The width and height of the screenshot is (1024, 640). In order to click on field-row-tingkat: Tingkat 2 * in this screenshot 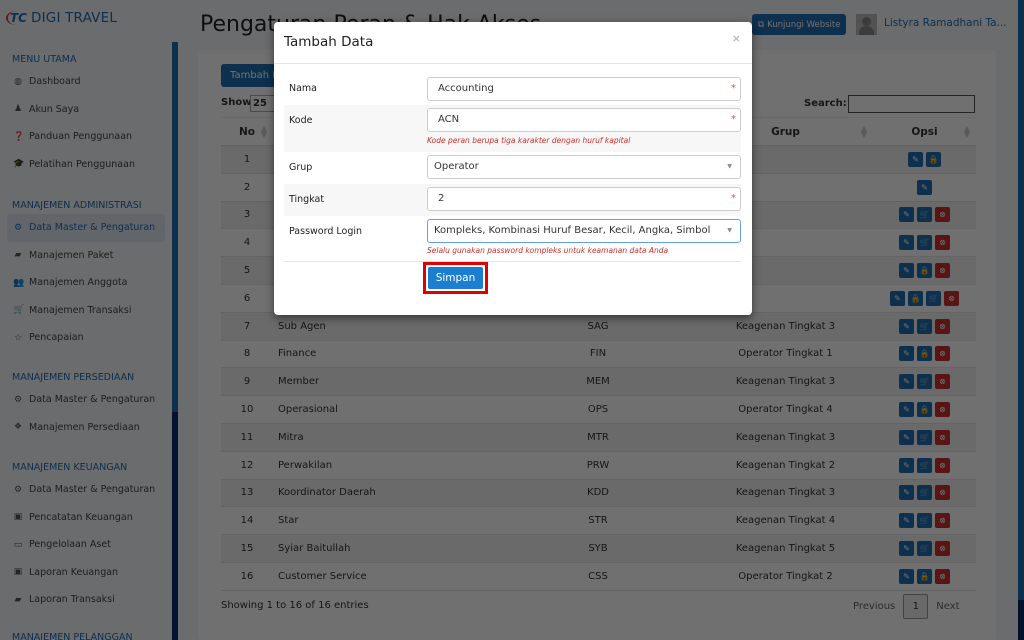, I will do `click(512, 200)`.